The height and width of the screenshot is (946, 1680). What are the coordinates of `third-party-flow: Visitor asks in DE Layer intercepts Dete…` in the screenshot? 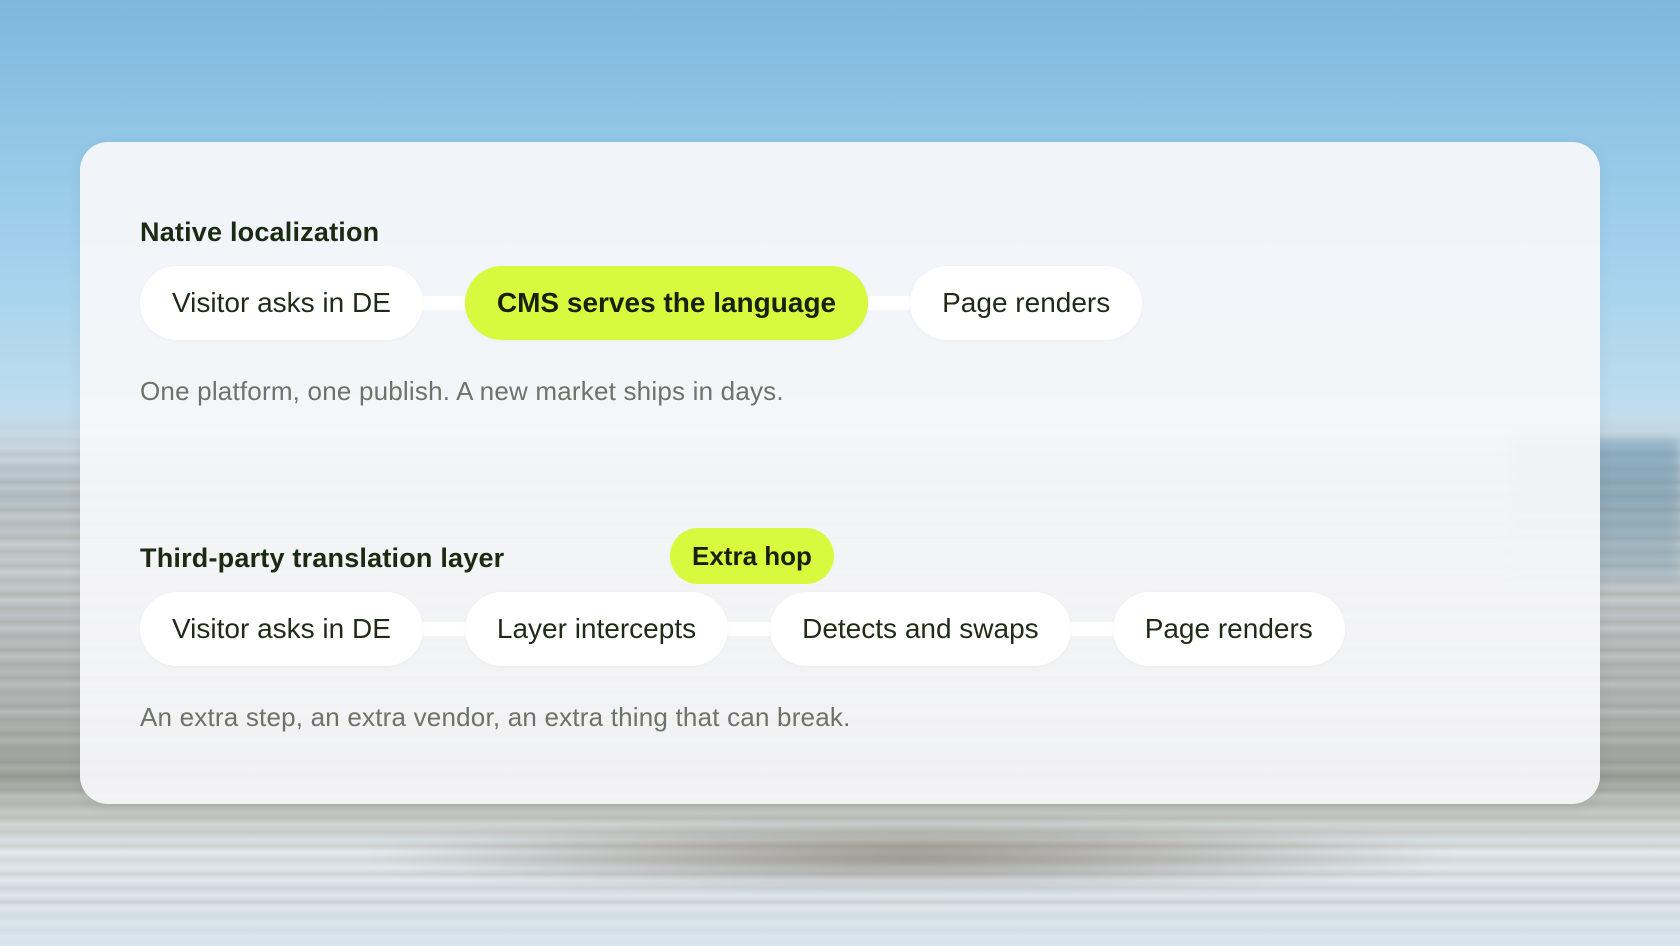 It's located at (840, 629).